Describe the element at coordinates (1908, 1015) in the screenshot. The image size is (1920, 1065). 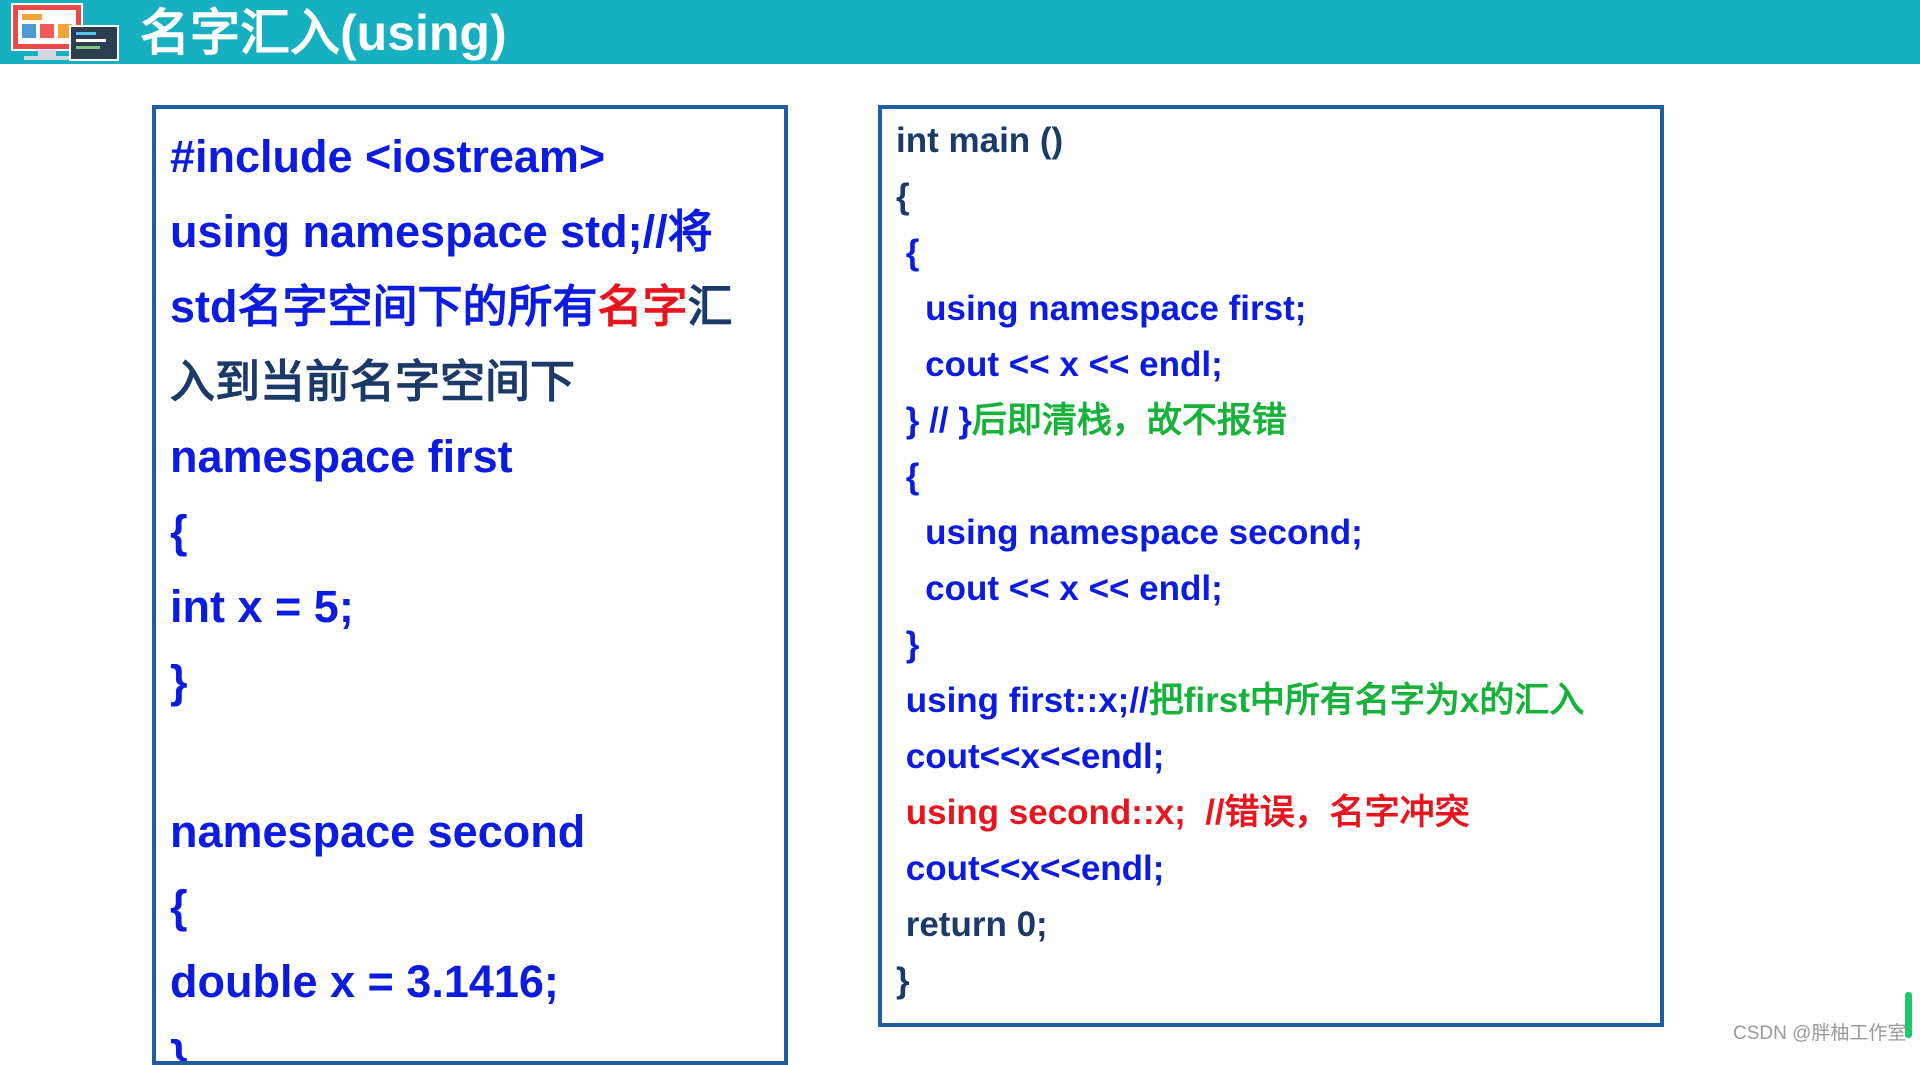
I see `scroll-indicator` at that location.